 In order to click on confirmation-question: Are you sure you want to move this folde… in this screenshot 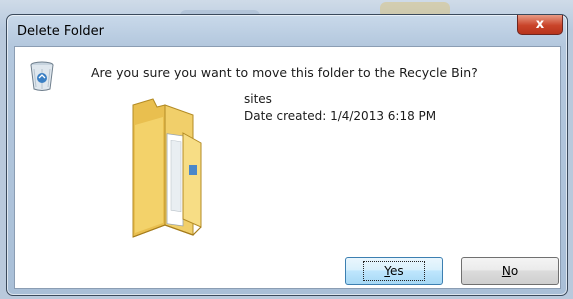, I will do `click(284, 72)`.